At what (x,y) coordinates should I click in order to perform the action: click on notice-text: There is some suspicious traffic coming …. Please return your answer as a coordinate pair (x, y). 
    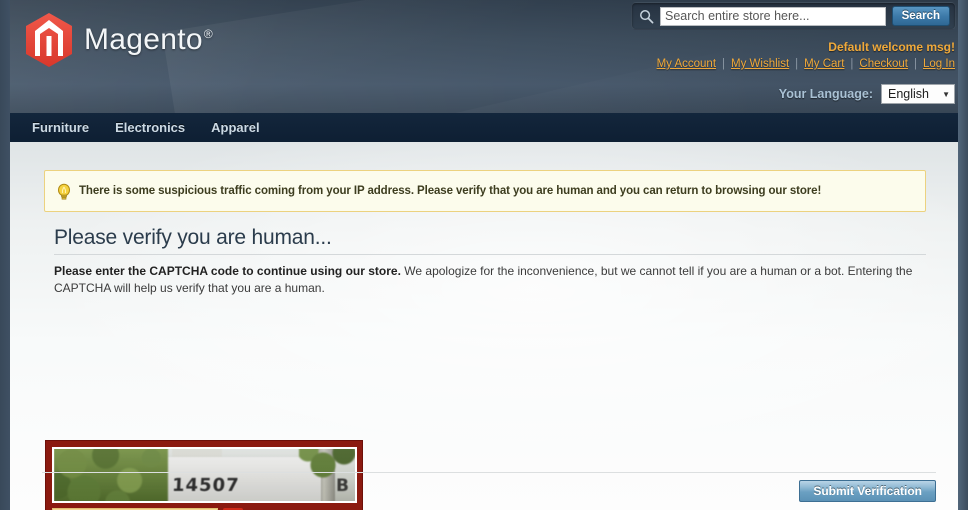
    Looking at the image, I should click on (450, 191).